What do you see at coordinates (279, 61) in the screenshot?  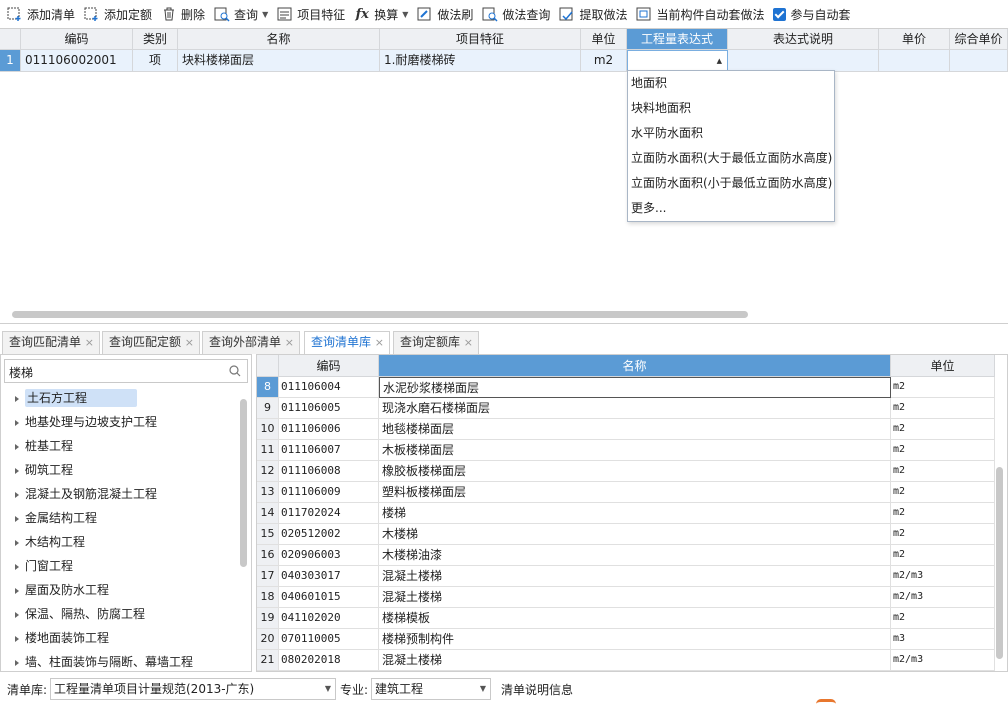 I see `cell-name: 块料楼梯面层` at bounding box center [279, 61].